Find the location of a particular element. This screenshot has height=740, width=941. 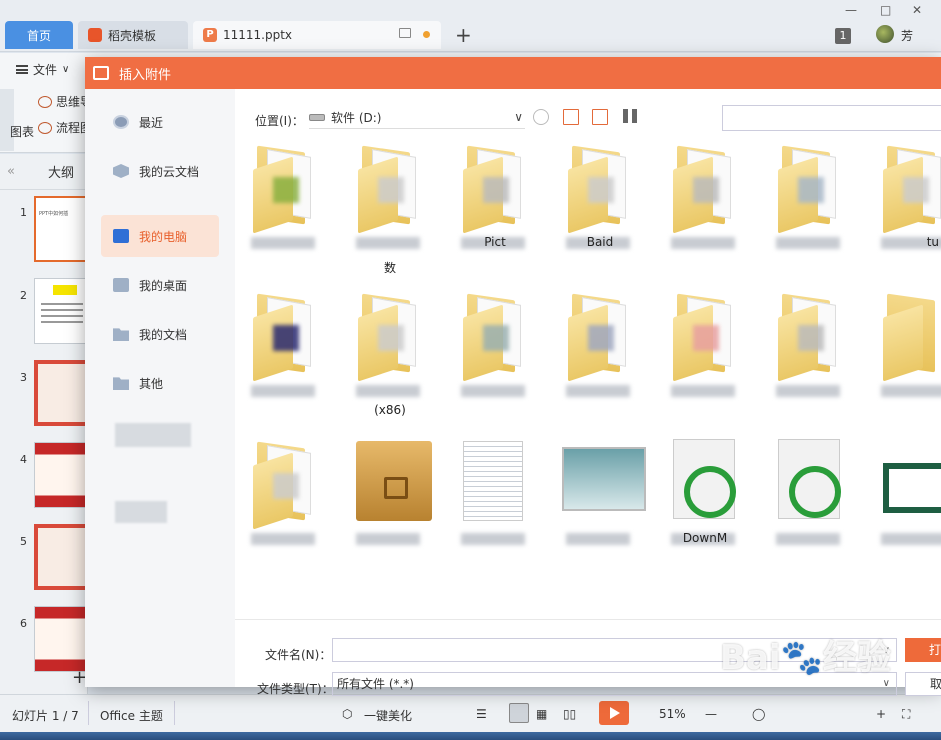

tab-home: 首页 is located at coordinates (39, 35).